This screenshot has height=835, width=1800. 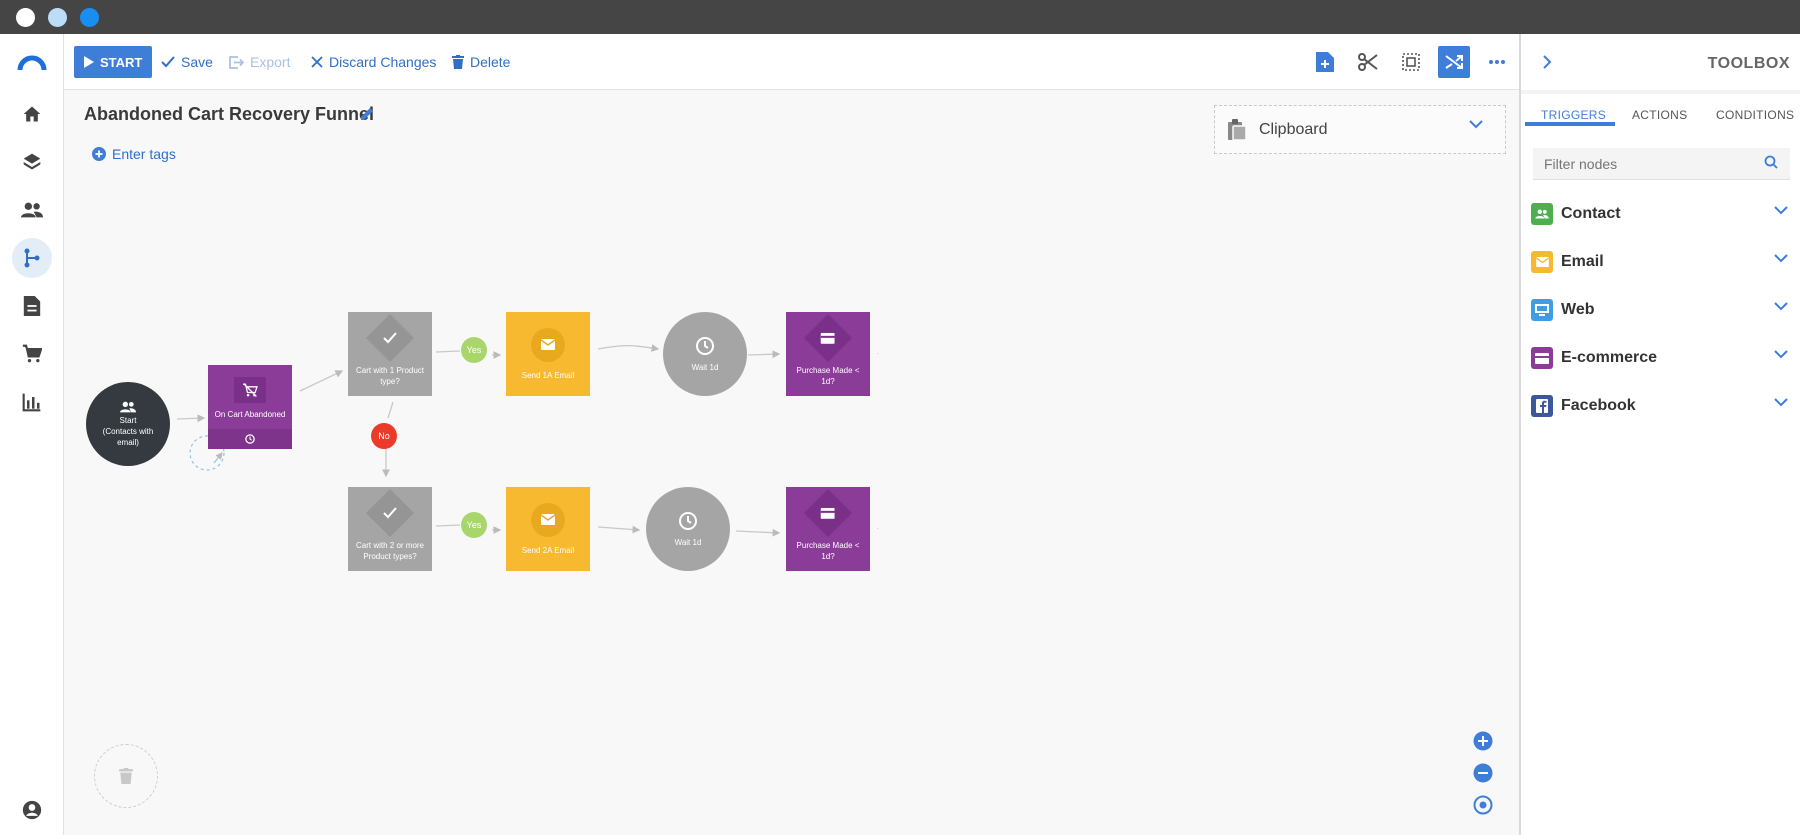 I want to click on filter-nodes-input, so click(x=1661, y=164).